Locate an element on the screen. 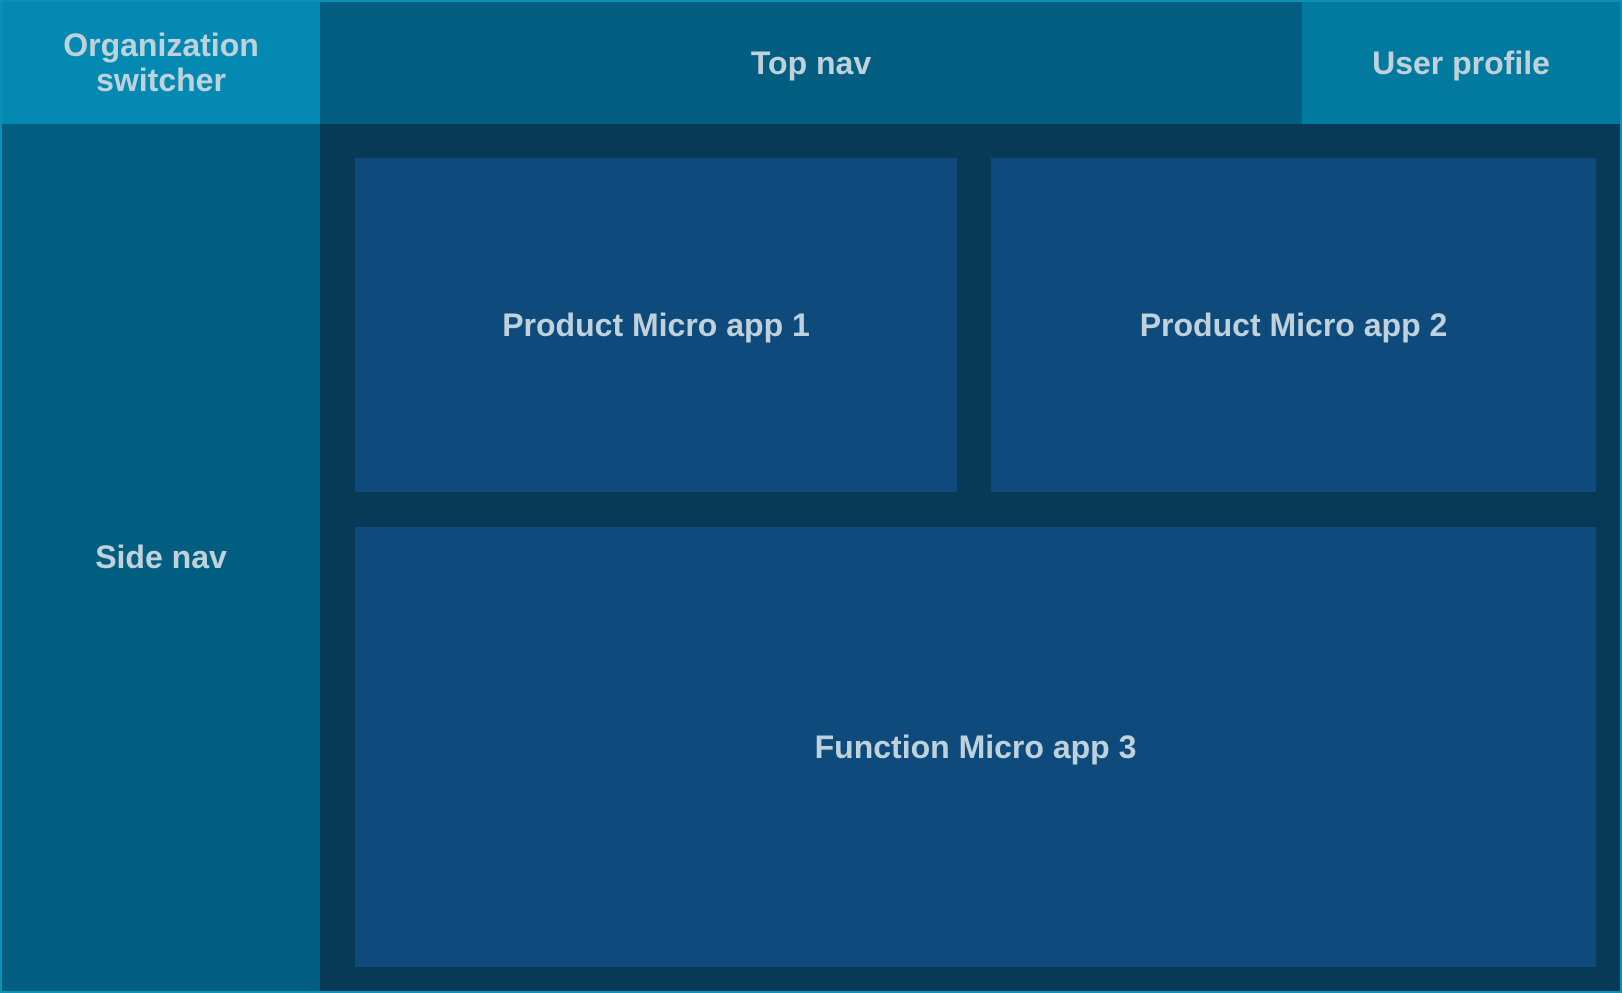  side-nav-label: Side nav is located at coordinates (161, 557).